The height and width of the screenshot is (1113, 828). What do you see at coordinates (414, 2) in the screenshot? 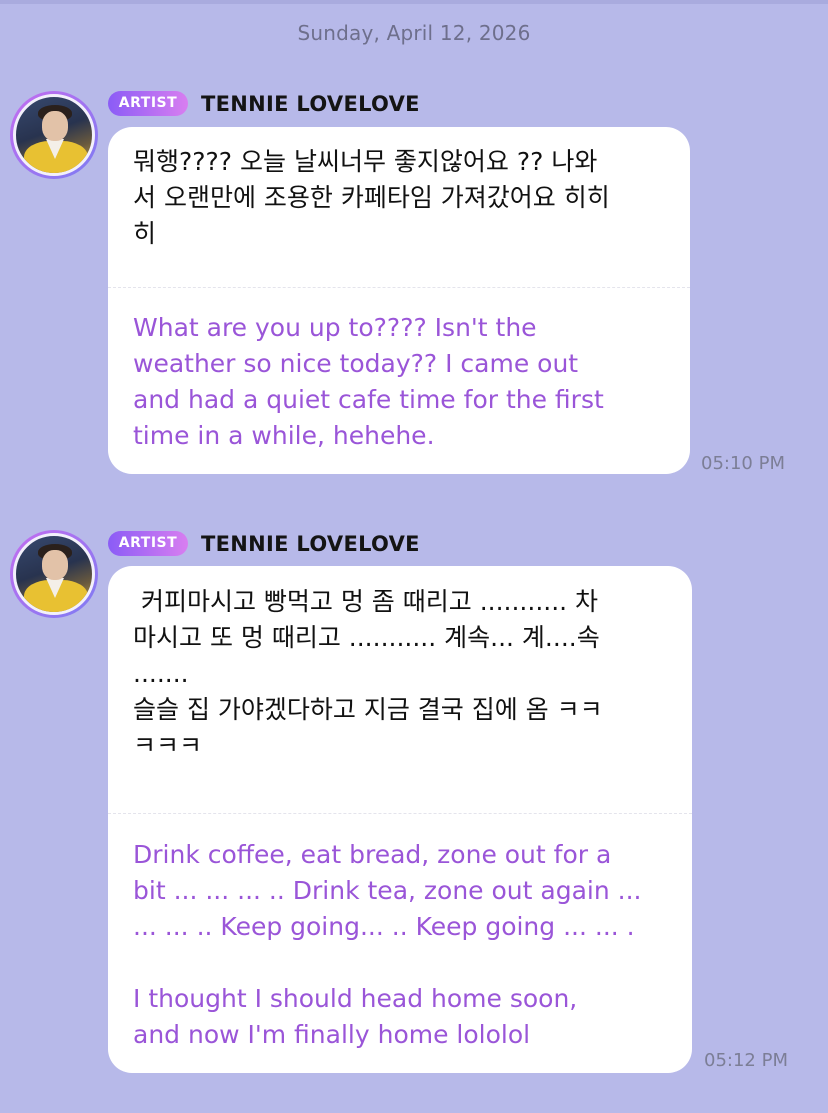
I see `top-divider` at bounding box center [414, 2].